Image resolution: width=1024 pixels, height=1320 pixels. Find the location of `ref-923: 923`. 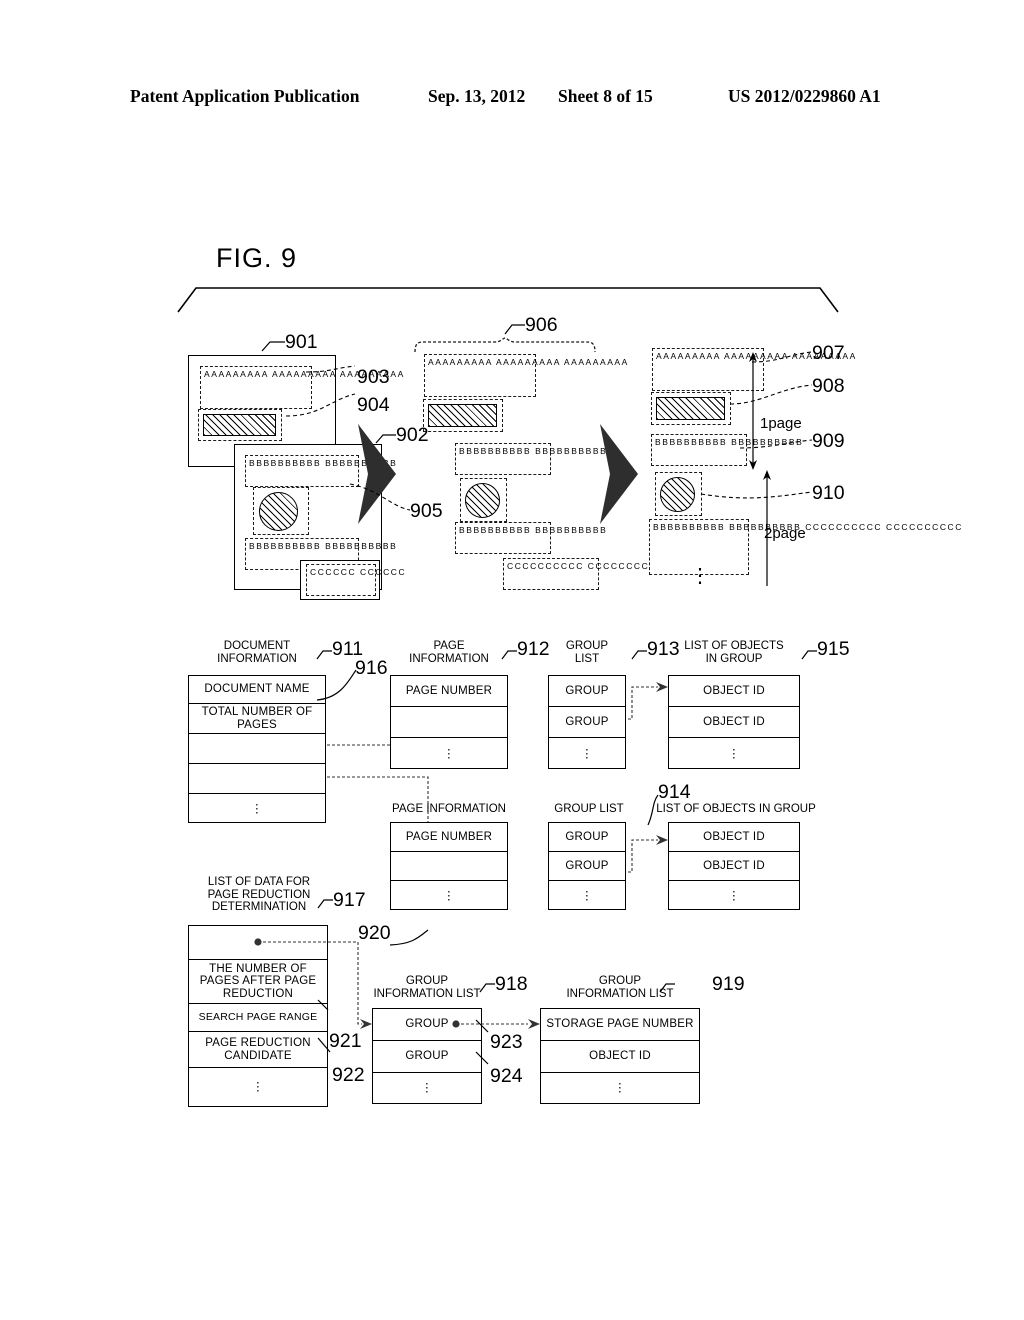

ref-923: 923 is located at coordinates (506, 1042).